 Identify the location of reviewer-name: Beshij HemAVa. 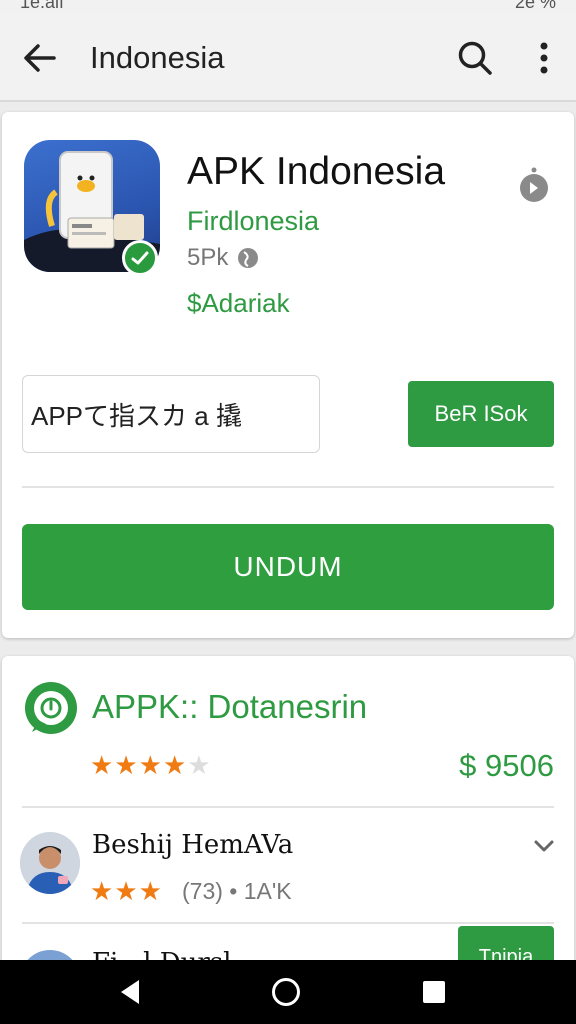
(192, 845).